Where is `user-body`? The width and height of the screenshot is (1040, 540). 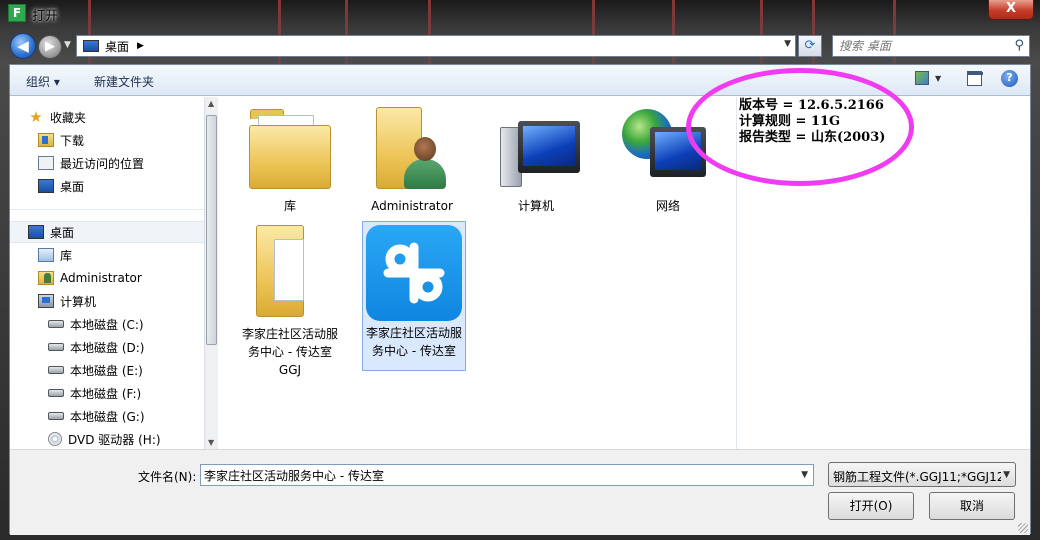 user-body is located at coordinates (425, 174).